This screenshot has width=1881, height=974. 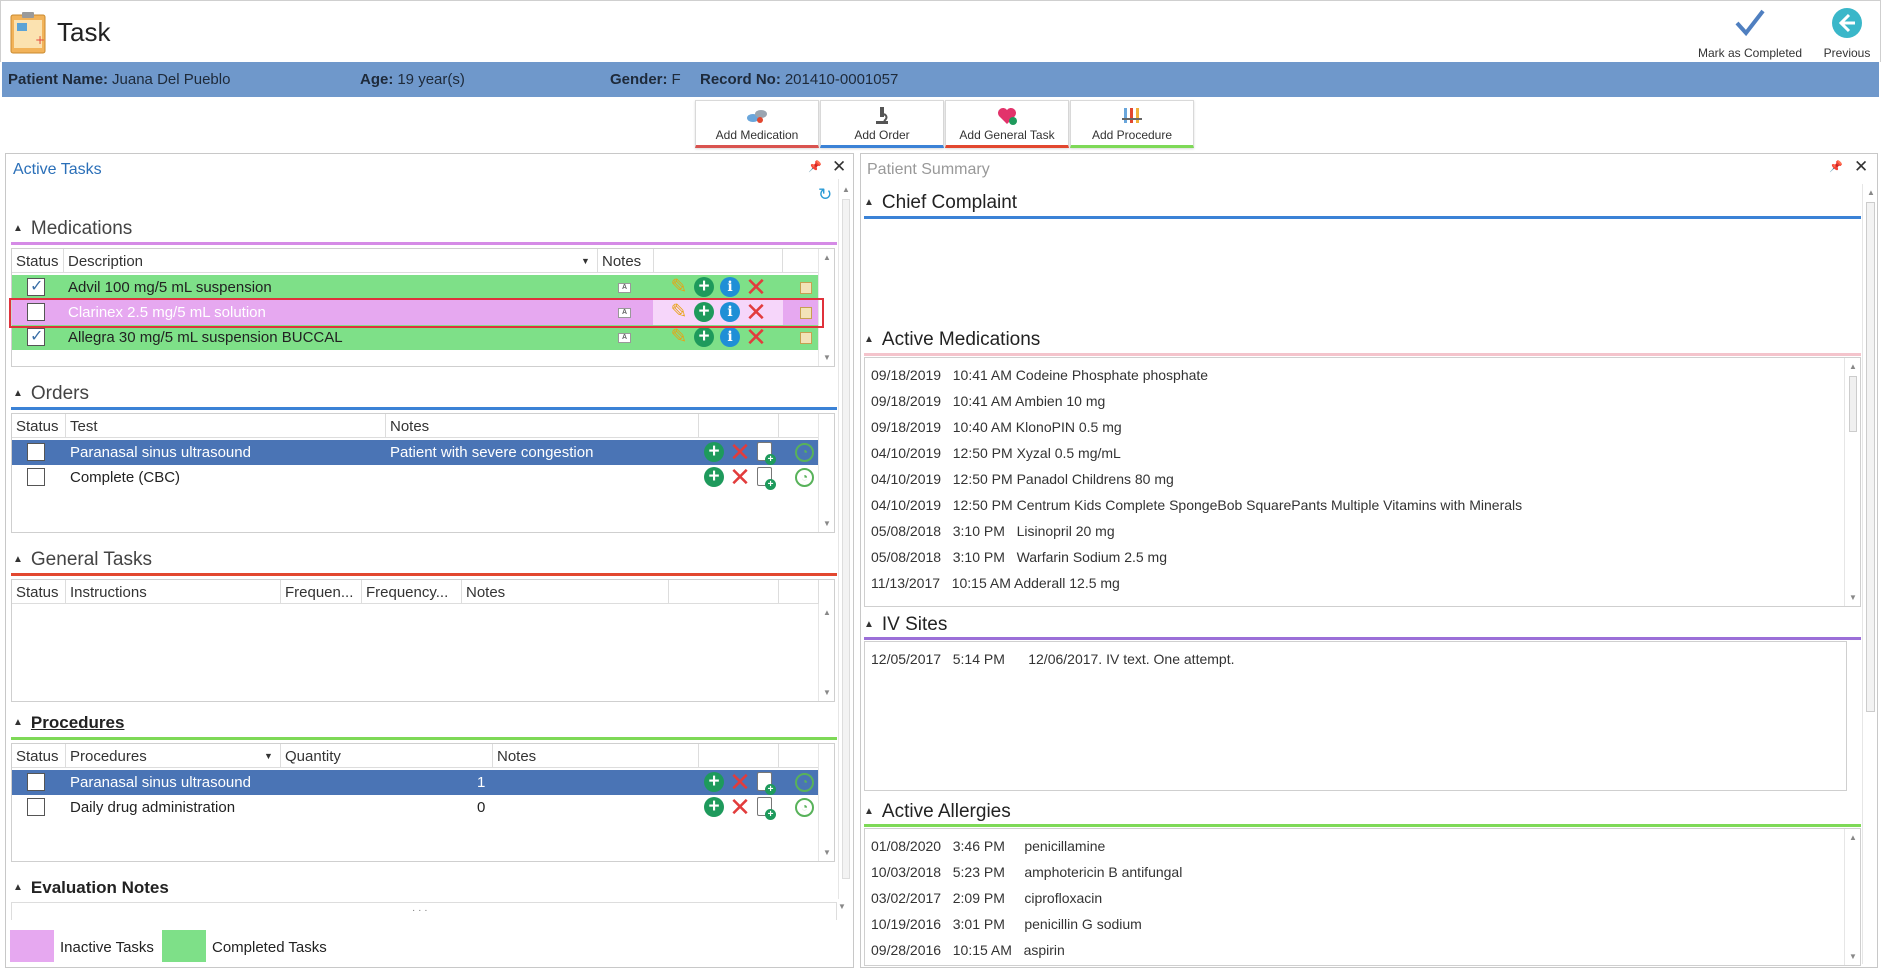 I want to click on active-tasks-scrollbar: ▲, so click(x=845, y=539).